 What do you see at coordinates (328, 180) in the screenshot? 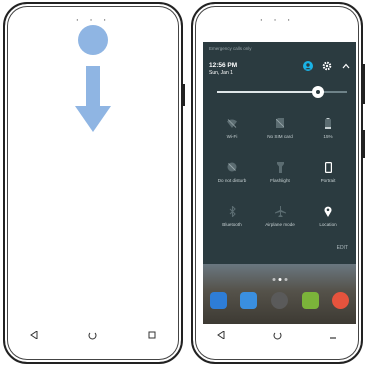
I see `tile-label: Portrait` at bounding box center [328, 180].